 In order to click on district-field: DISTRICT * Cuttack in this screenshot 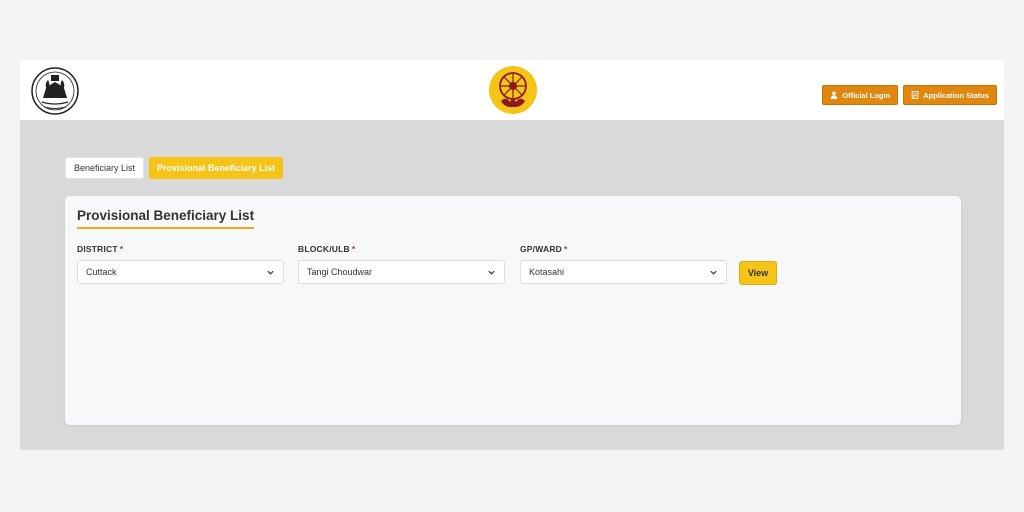, I will do `click(180, 264)`.